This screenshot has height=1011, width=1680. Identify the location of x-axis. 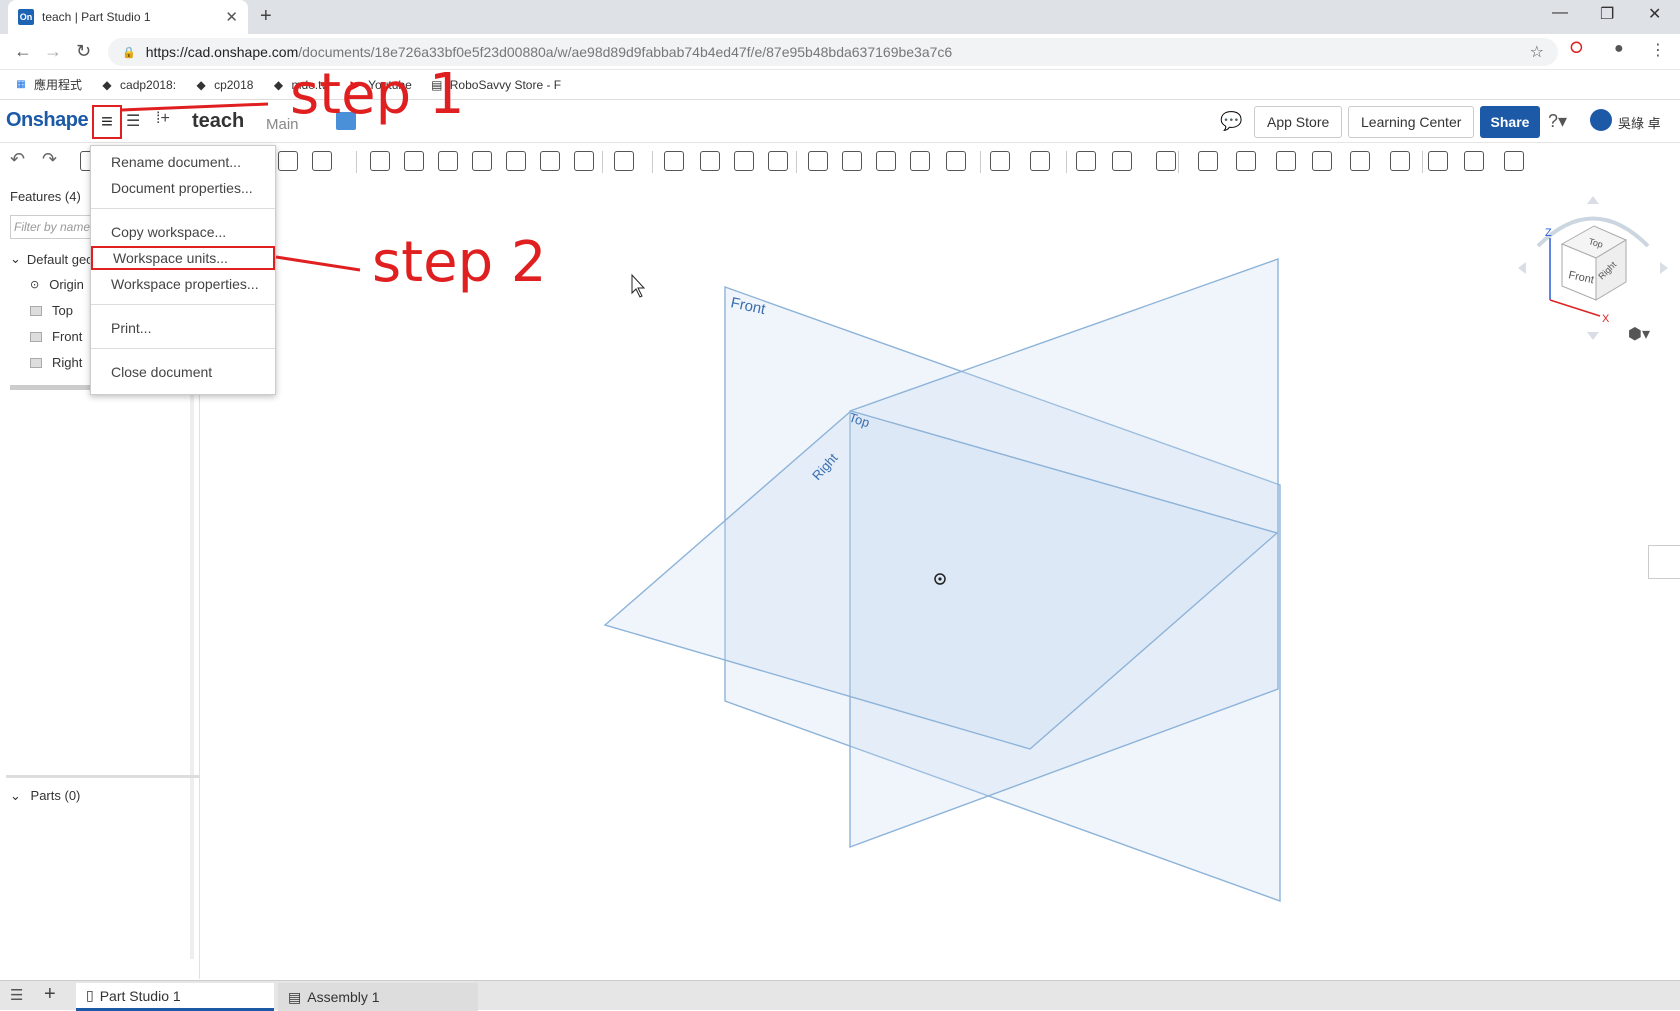
(1575, 308).